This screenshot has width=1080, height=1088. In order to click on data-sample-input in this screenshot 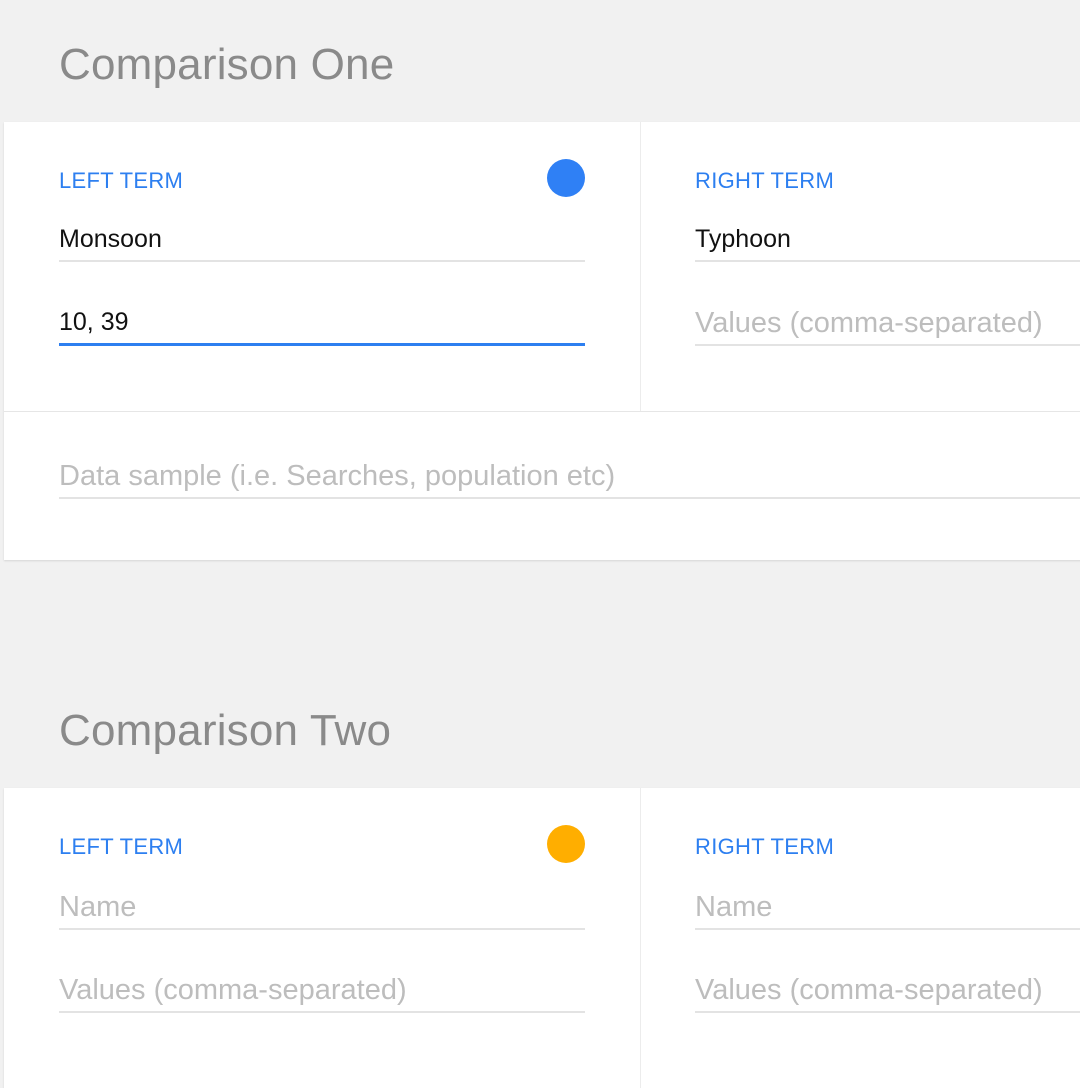, I will do `click(569, 477)`.